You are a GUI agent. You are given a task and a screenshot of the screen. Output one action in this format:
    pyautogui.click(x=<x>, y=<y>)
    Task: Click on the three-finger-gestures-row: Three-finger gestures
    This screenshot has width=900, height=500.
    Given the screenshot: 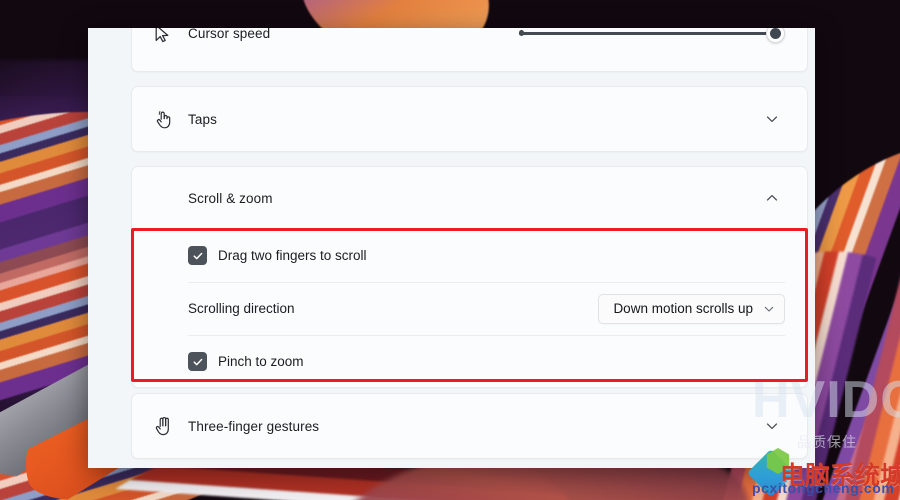 What is the action you would take?
    pyautogui.click(x=469, y=426)
    